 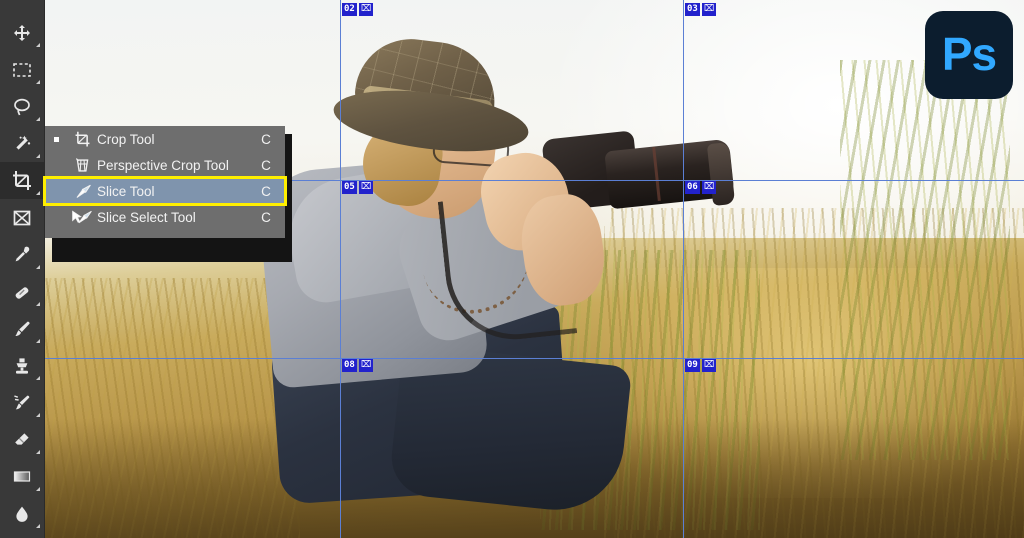 I want to click on tool-history-brush, so click(x=22, y=402).